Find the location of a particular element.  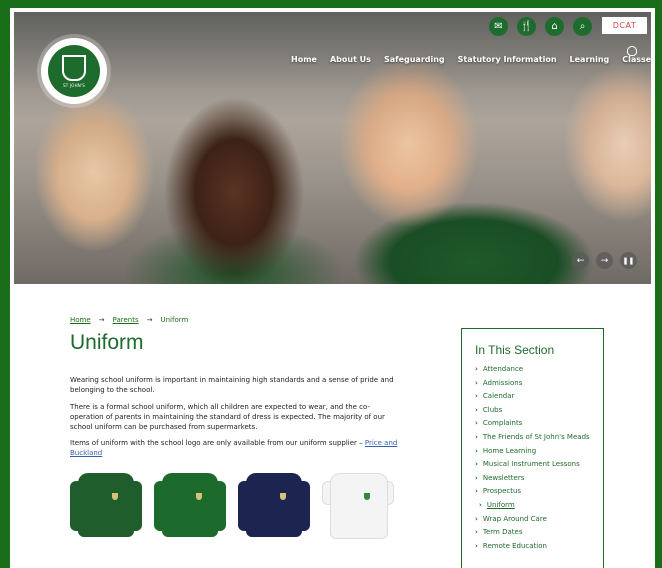

sidebar-item-wrap-around-care: › Wrap Around Care is located at coordinates (535, 519).